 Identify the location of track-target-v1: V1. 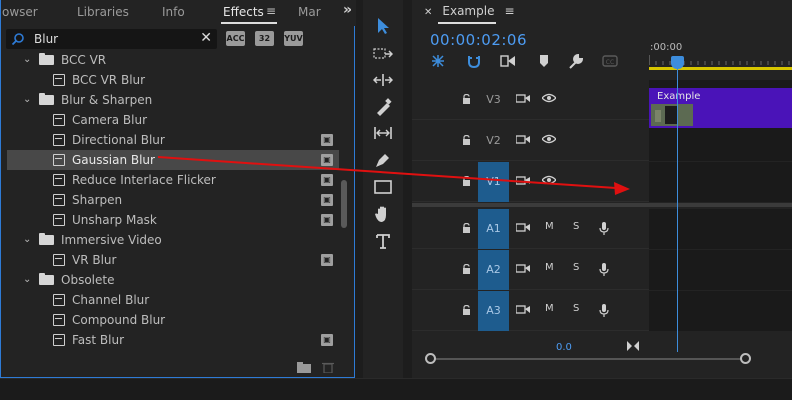
(493, 182).